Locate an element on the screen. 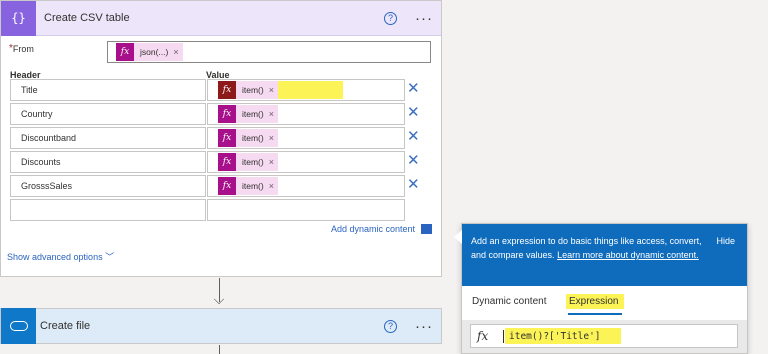 Image resolution: width=768 pixels, height=354 pixels. text-cursor is located at coordinates (503, 336).